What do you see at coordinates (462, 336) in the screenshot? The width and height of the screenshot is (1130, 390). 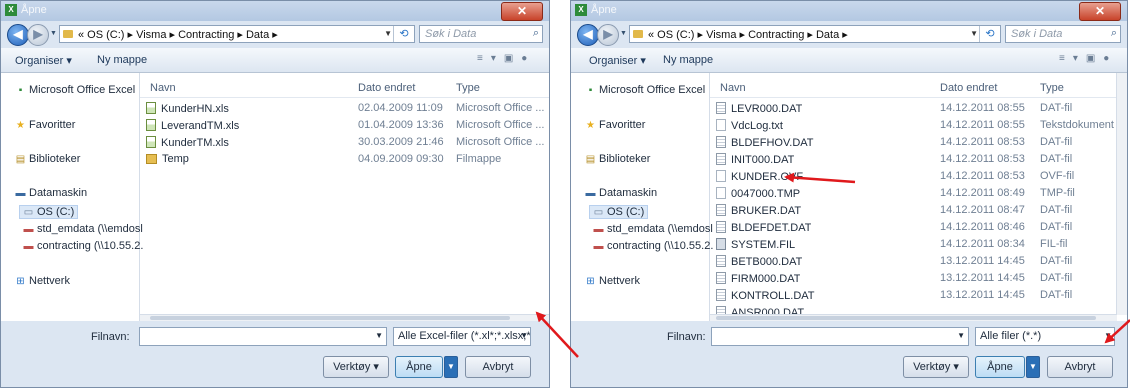 I see `file-type-filter: Alle Excel-filer (*.xl*;*.xlsx;*.xl: ▼` at bounding box center [462, 336].